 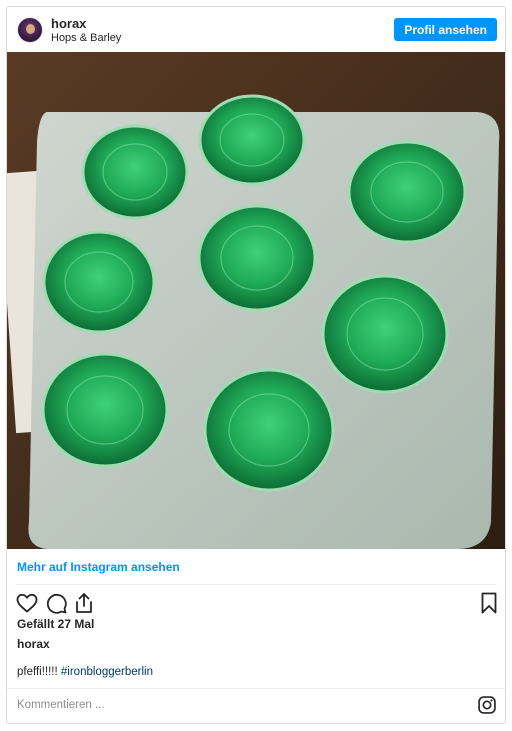 What do you see at coordinates (489, 603) in the screenshot?
I see `bookmark-icon` at bounding box center [489, 603].